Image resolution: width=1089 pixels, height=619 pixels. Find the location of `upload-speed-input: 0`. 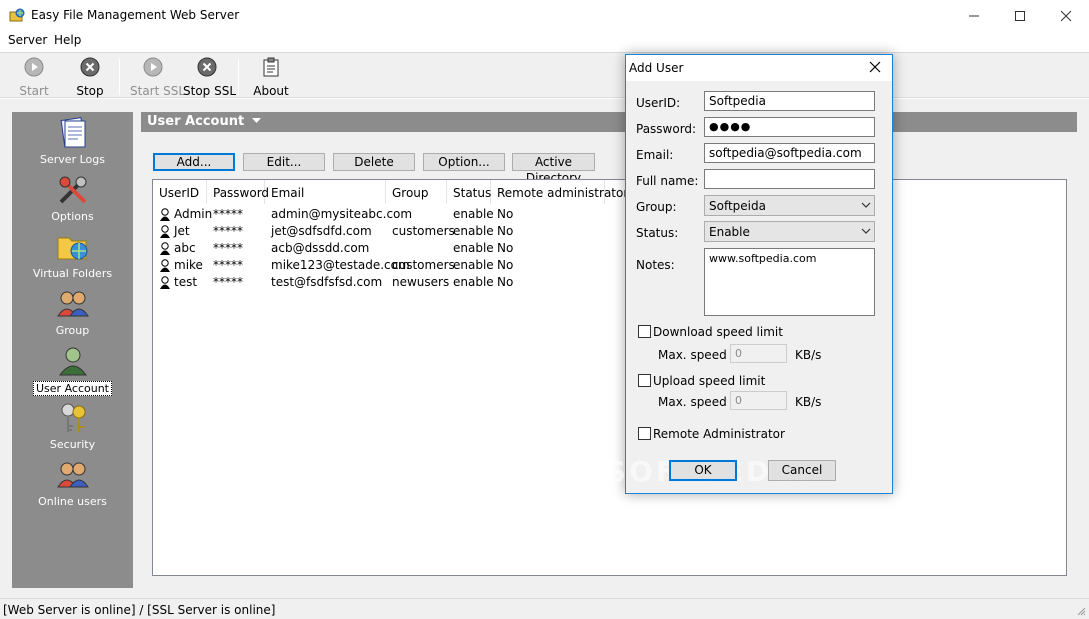

upload-speed-input: 0 is located at coordinates (758, 400).